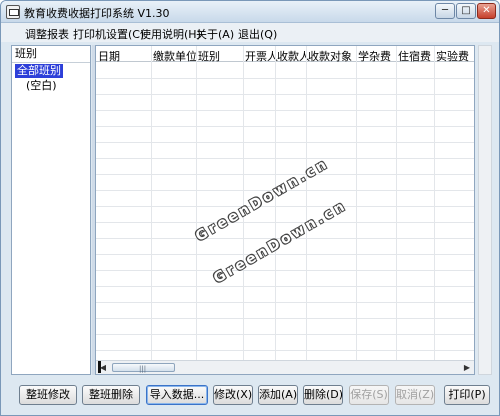 The width and height of the screenshot is (500, 416). I want to click on delete-button: 删除(D), so click(323, 395).